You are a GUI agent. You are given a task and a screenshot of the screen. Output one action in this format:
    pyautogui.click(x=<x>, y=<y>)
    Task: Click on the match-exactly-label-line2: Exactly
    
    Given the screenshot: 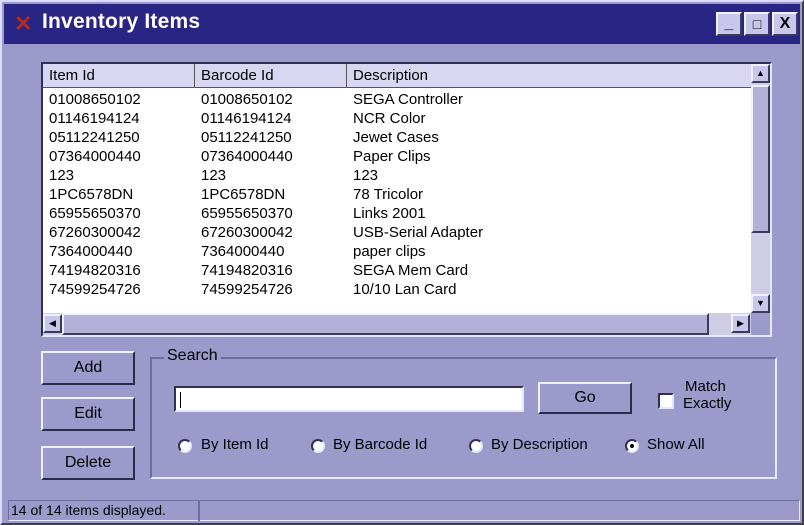 What is the action you would take?
    pyautogui.click(x=707, y=403)
    